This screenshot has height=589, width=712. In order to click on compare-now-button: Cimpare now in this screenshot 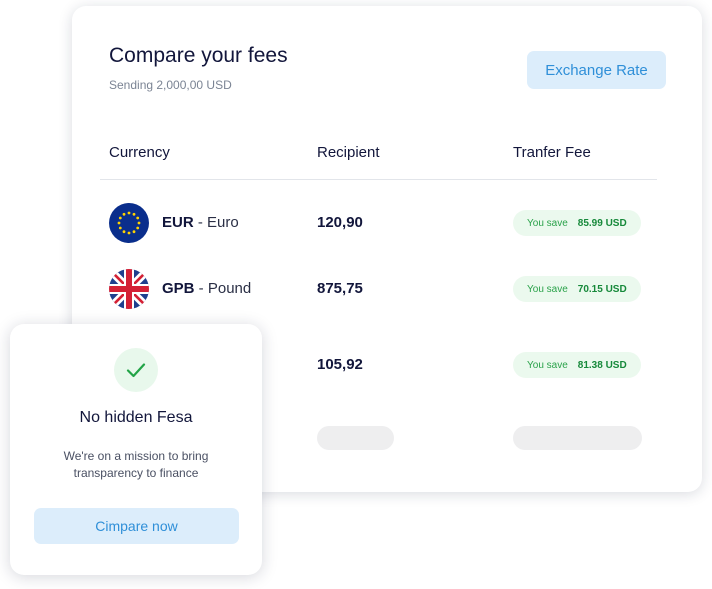, I will do `click(136, 526)`.